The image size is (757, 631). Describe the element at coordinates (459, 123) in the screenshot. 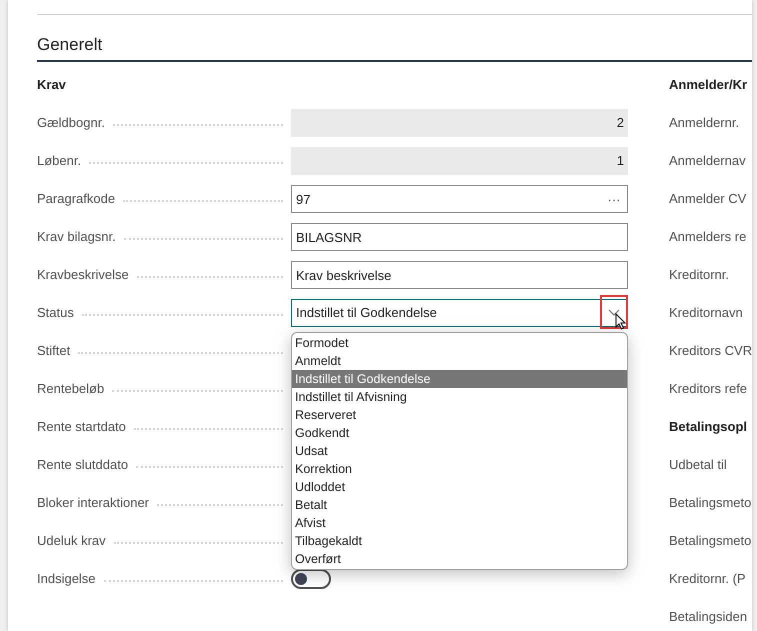

I see `readonly-field: 2` at that location.